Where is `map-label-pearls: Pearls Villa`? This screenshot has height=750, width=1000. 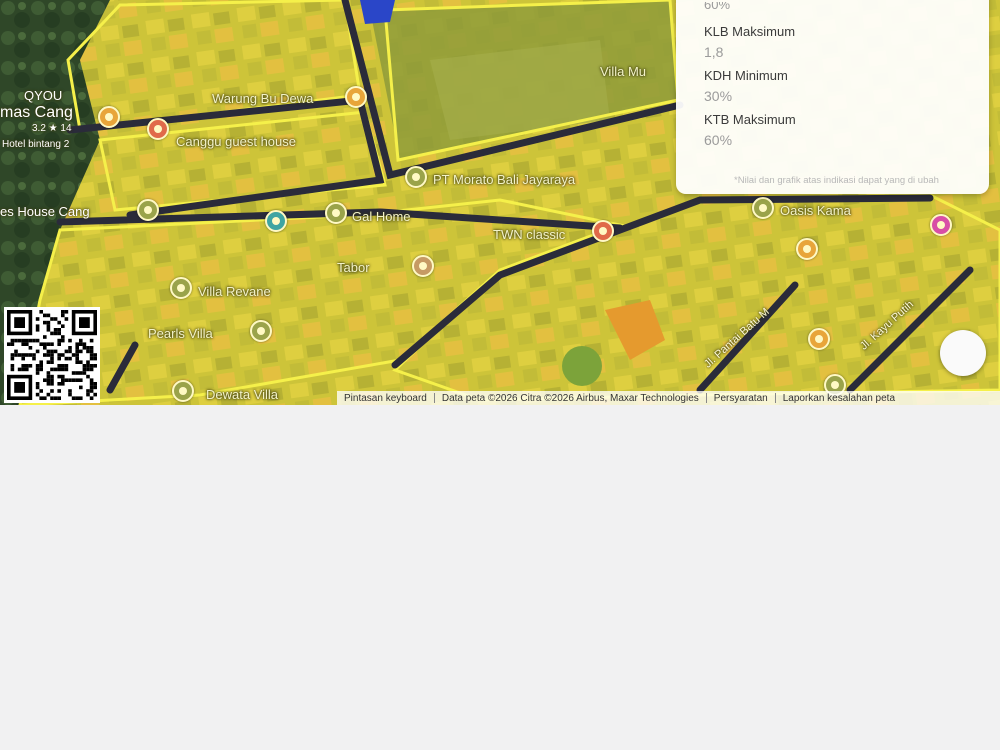 map-label-pearls: Pearls Villa is located at coordinates (180, 333).